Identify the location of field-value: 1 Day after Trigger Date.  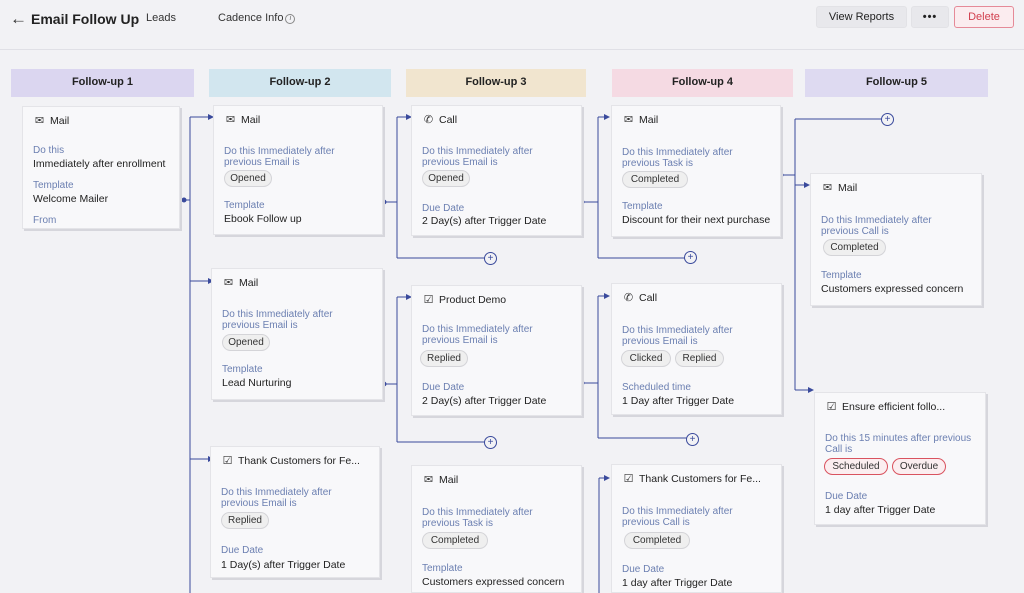
(678, 401).